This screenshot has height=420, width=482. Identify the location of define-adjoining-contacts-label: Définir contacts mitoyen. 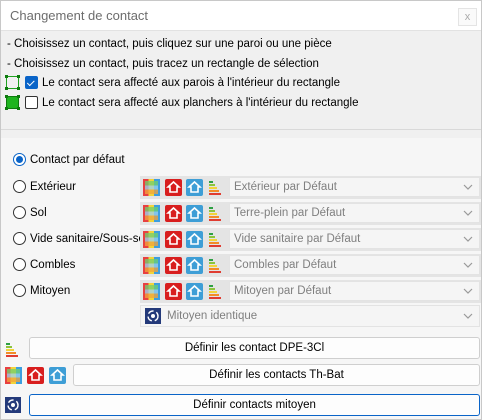
(254, 405).